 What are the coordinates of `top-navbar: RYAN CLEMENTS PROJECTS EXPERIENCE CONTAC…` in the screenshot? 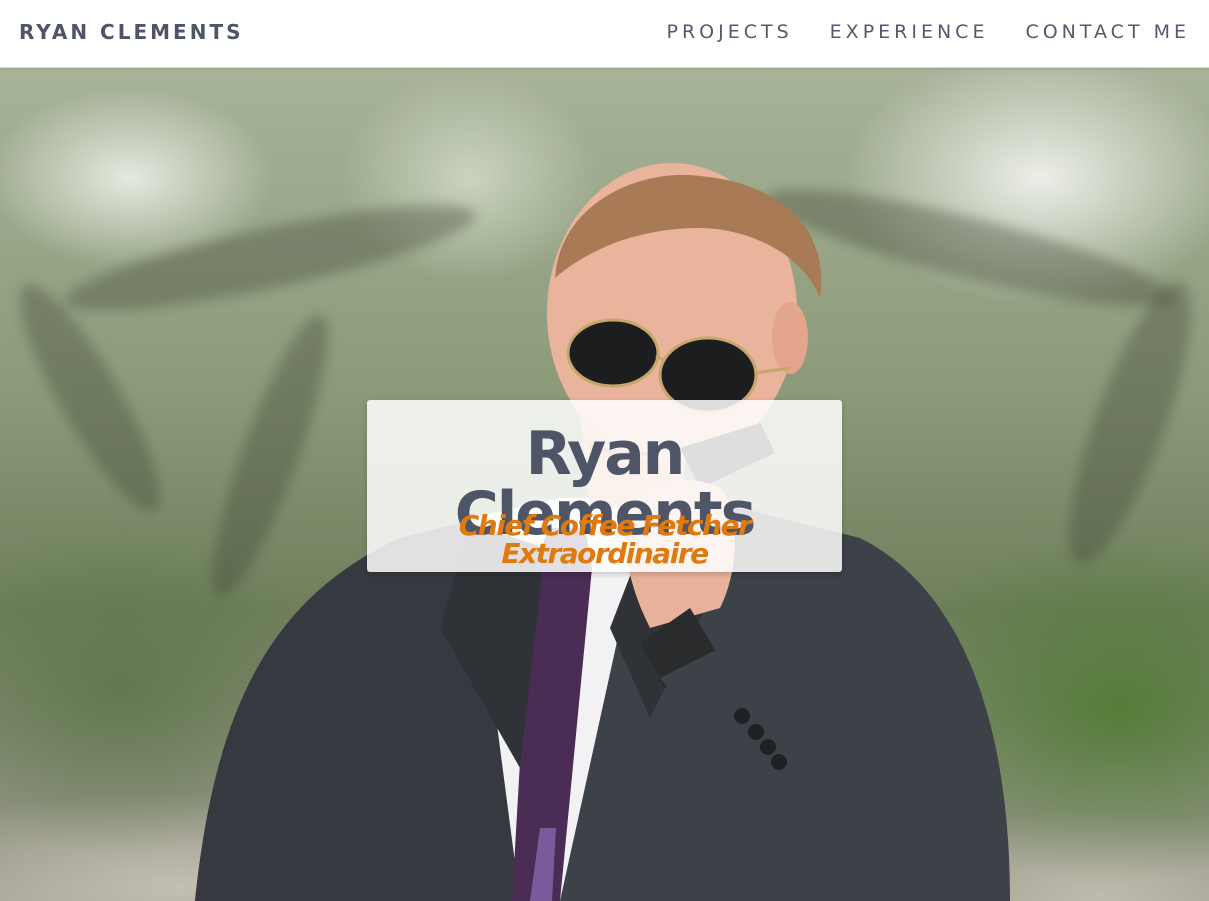 It's located at (604, 34).